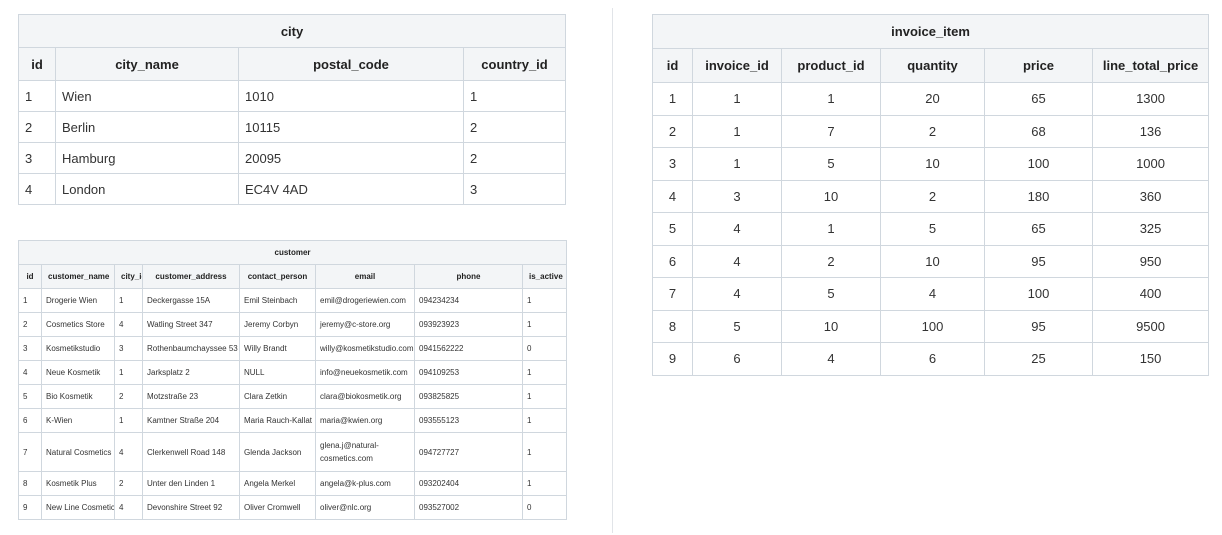  Describe the element at coordinates (468, 324) in the screenshot. I see `table-cell: 093923923` at that location.